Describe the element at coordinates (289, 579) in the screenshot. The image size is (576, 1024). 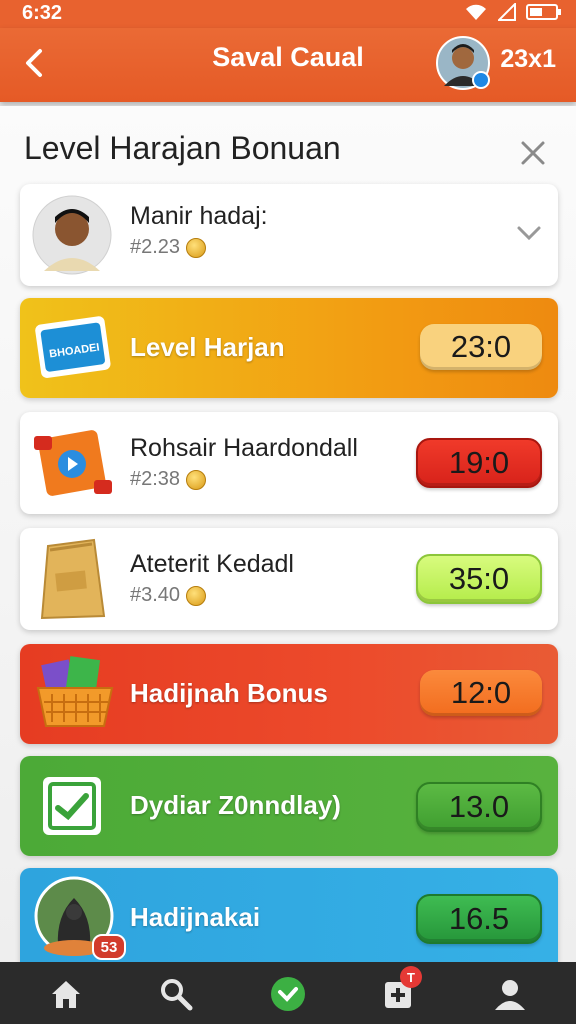
I see `ateterit-row: Ateterit Kedadl #3.40 35:0` at that location.